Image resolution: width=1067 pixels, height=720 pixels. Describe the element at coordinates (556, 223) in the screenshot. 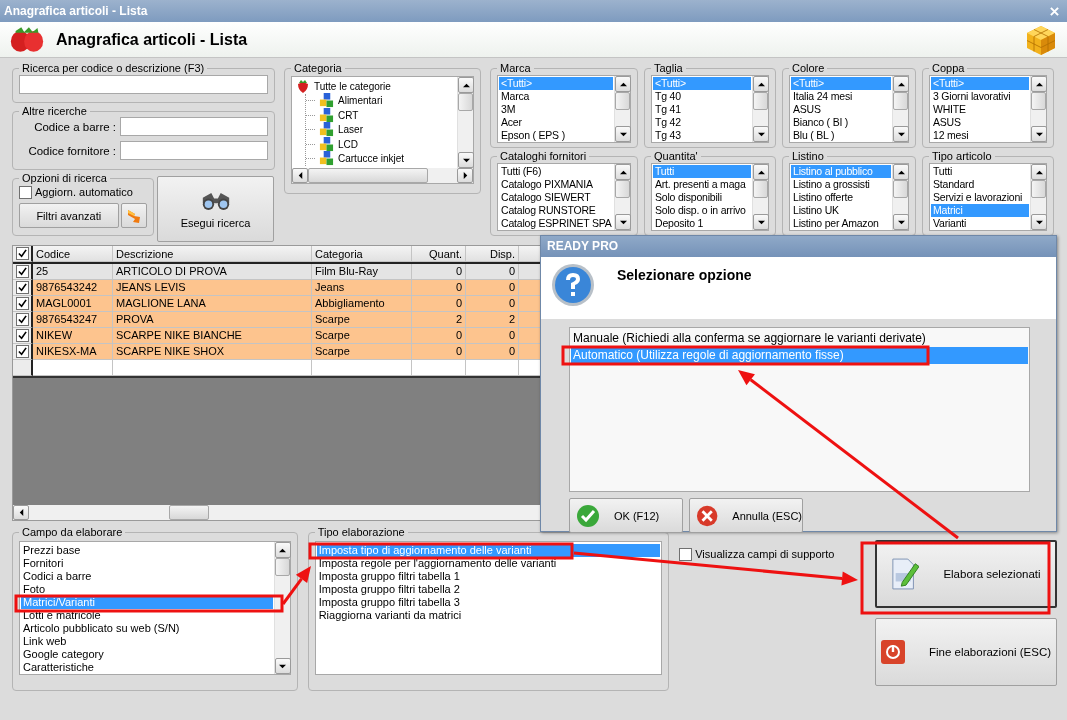

I see `list-item: Catalog ESPRINET SPA` at that location.